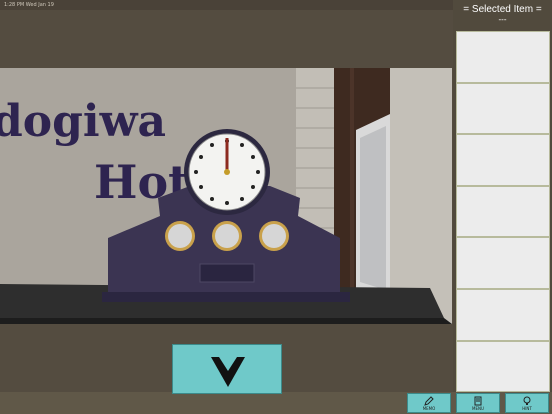 The width and height of the screenshot is (552, 414). What do you see at coordinates (429, 403) in the screenshot?
I see `memo-button: MEMO` at bounding box center [429, 403].